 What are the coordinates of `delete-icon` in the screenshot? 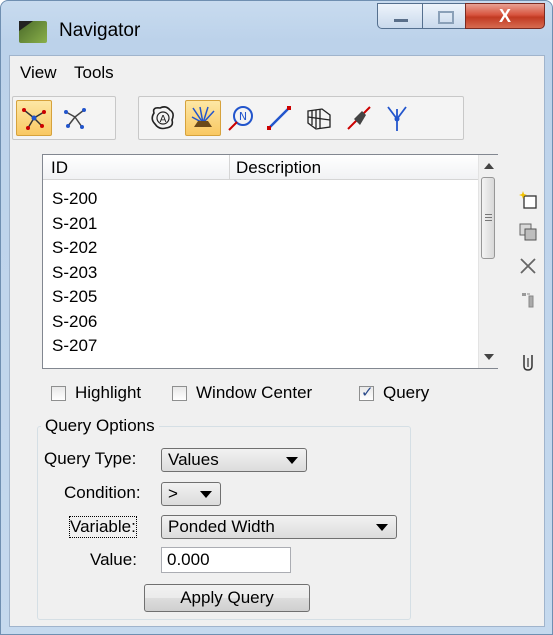 It's located at (528, 266).